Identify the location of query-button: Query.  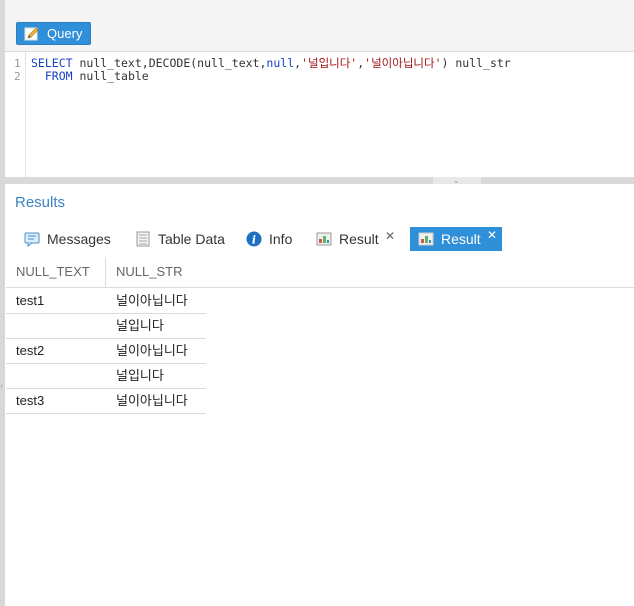
(53, 33).